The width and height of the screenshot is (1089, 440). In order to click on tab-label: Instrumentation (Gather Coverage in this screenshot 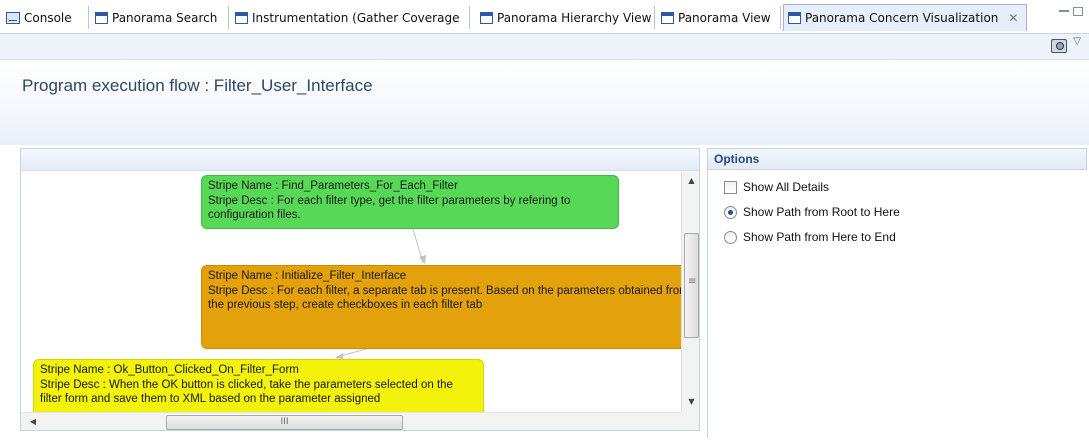, I will do `click(356, 17)`.